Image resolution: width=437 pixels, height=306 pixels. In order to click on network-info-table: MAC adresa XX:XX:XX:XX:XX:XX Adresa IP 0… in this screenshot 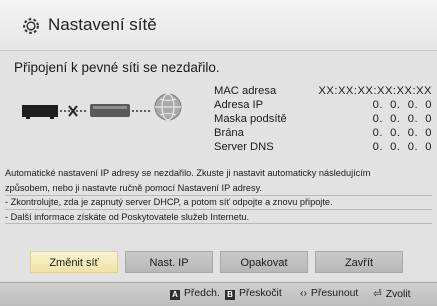, I will do `click(323, 119)`.